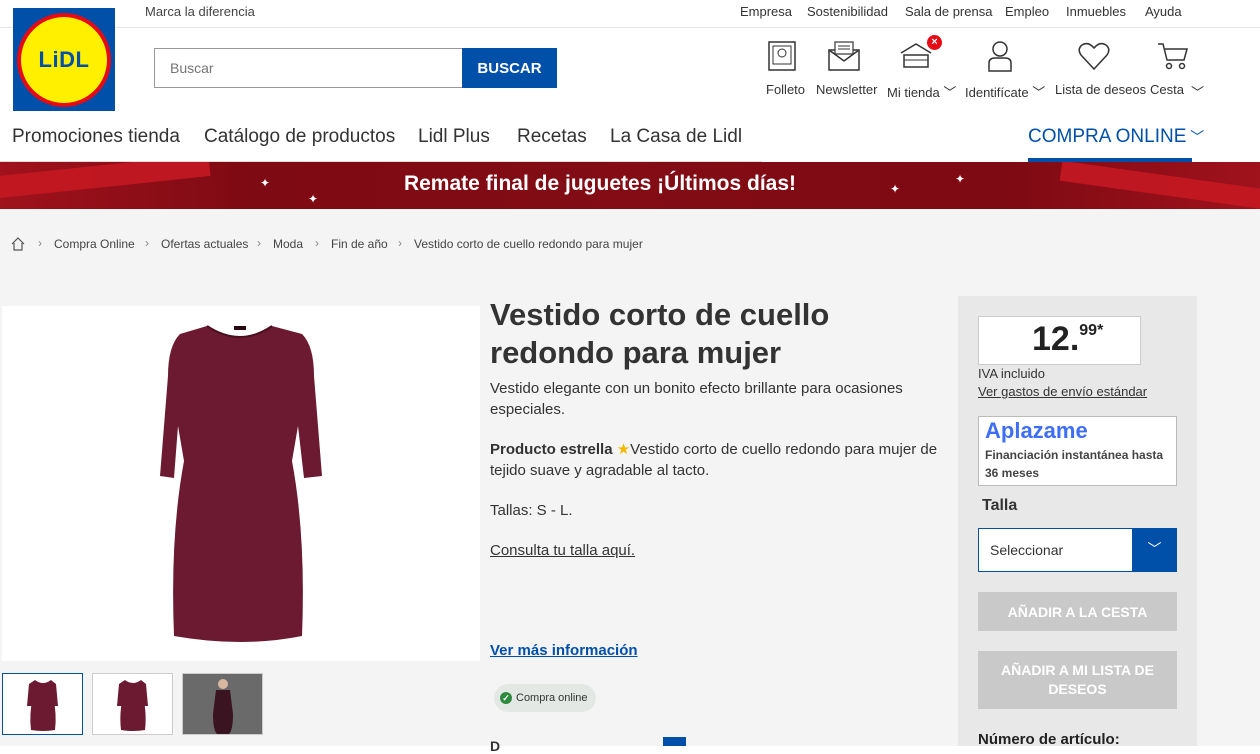 This screenshot has width=1260, height=754. I want to click on nav-recetas: Recetas, so click(552, 137).